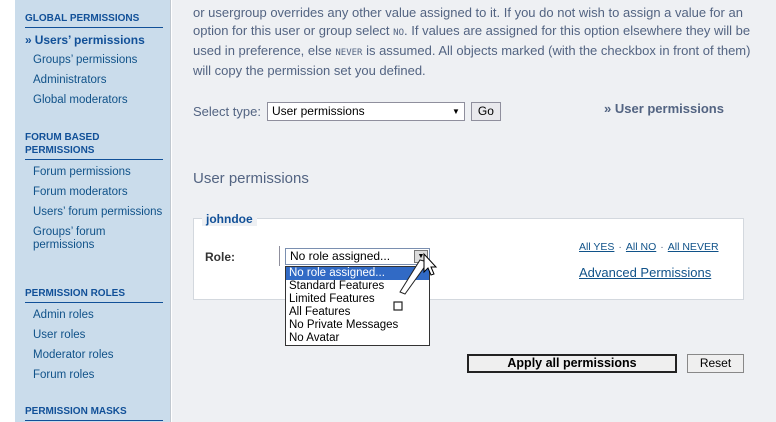  I want to click on role-label: Role:, so click(220, 257).